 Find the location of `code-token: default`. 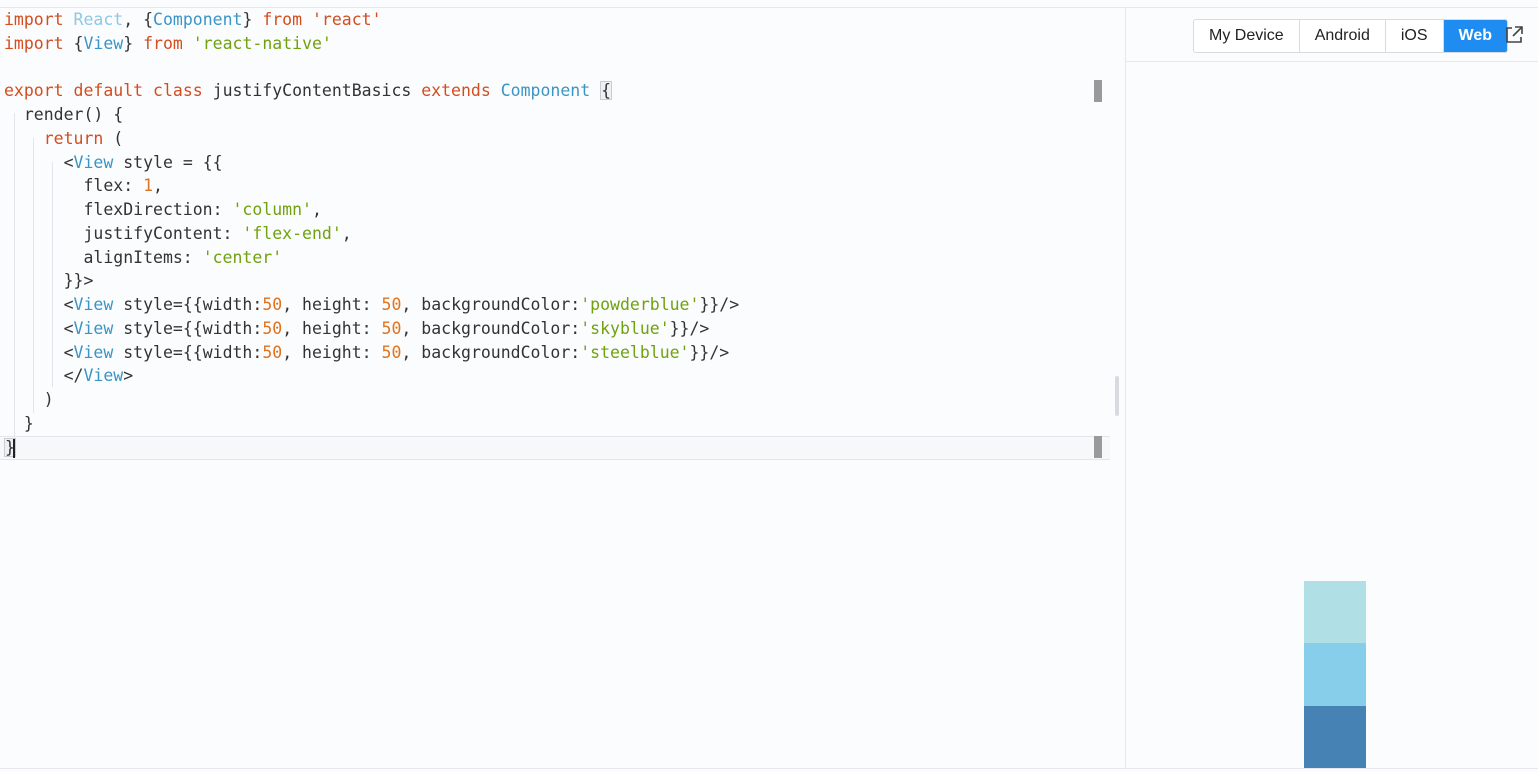

code-token: default is located at coordinates (108, 91).